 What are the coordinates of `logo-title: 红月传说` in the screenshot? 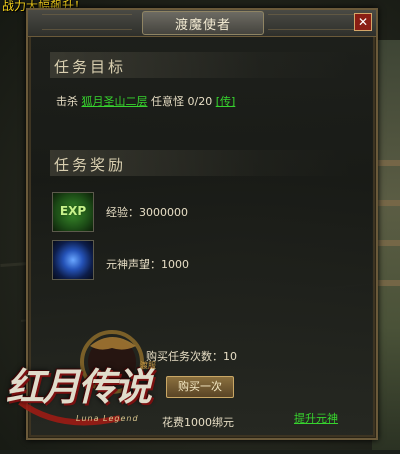 It's located at (79, 387).